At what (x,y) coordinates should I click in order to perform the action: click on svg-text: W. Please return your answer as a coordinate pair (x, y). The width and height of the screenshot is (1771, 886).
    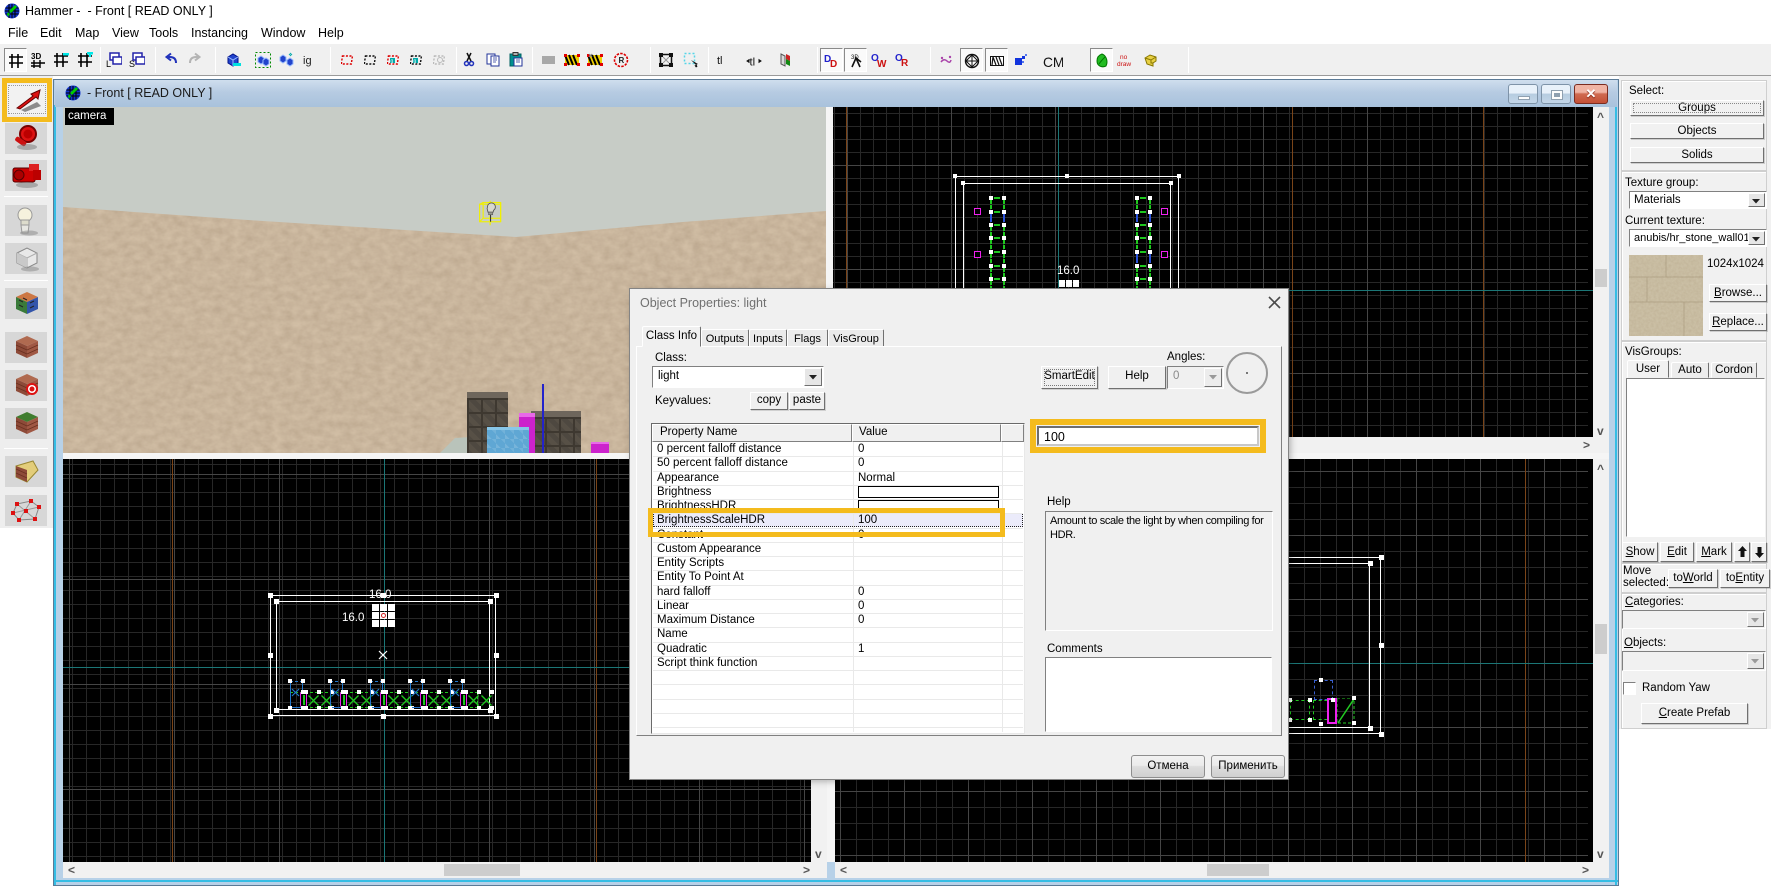
    Looking at the image, I should click on (882, 63).